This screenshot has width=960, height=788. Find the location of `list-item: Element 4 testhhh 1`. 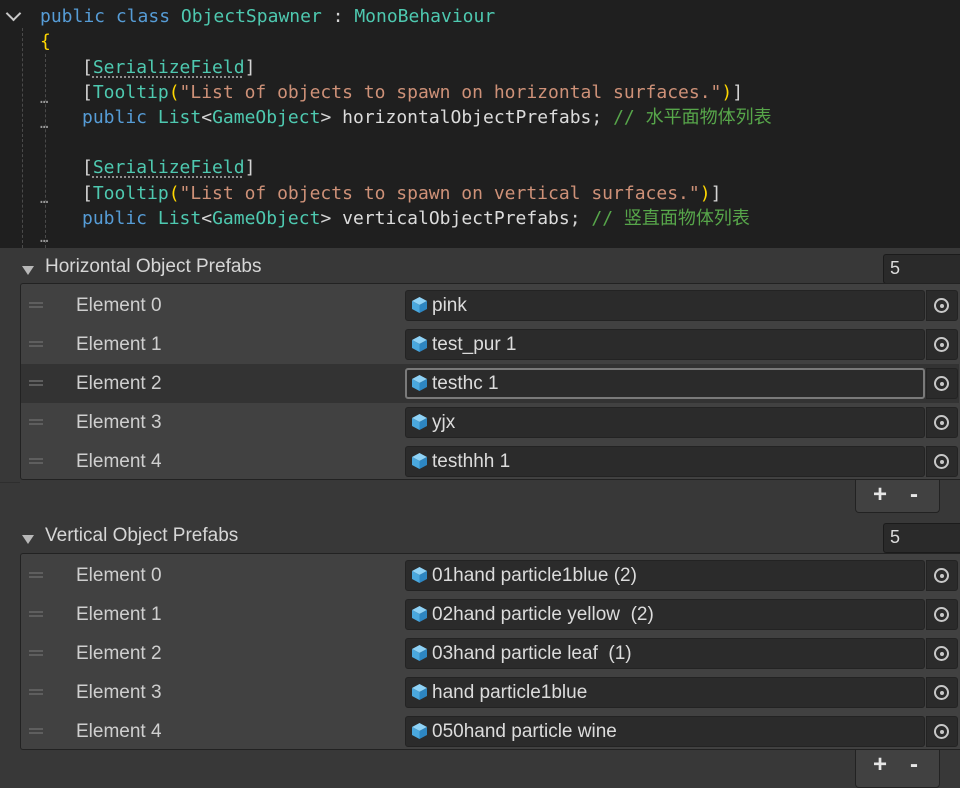

list-item: Element 4 testhhh 1 is located at coordinates (490, 461).